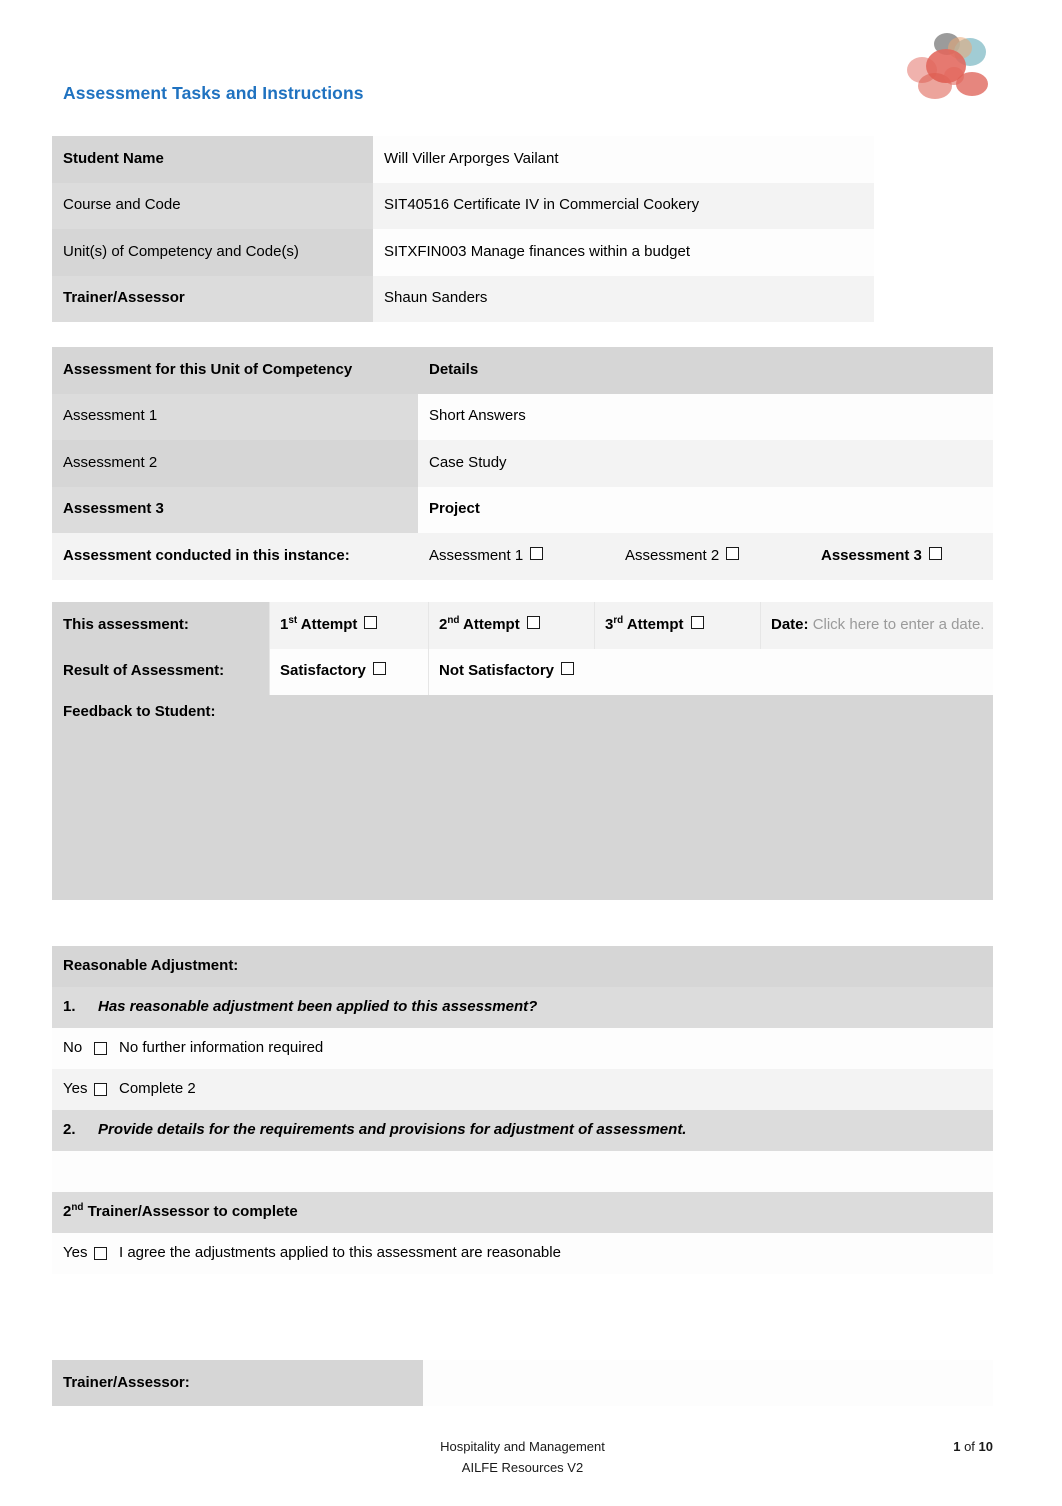 Image resolution: width=1062 pixels, height=1506 pixels. I want to click on footer-line-2: AILFE Resources V2, so click(522, 1467).